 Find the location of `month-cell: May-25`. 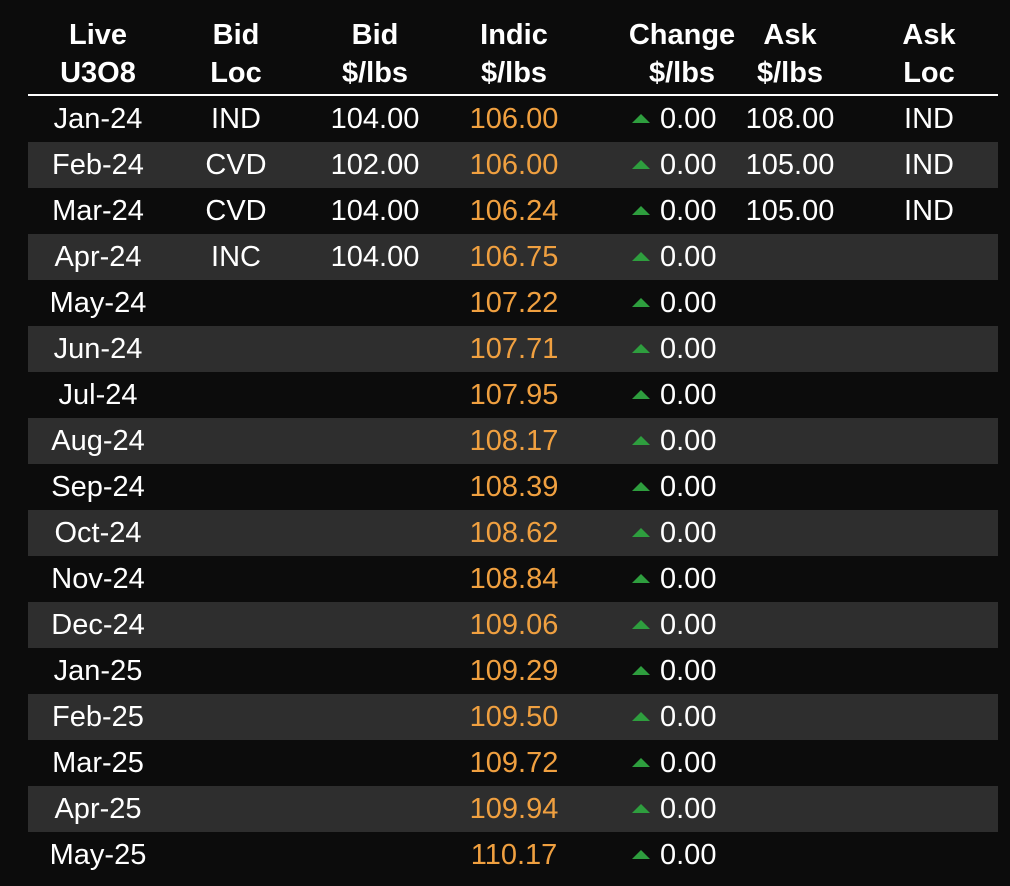

month-cell: May-25 is located at coordinates (98, 855).